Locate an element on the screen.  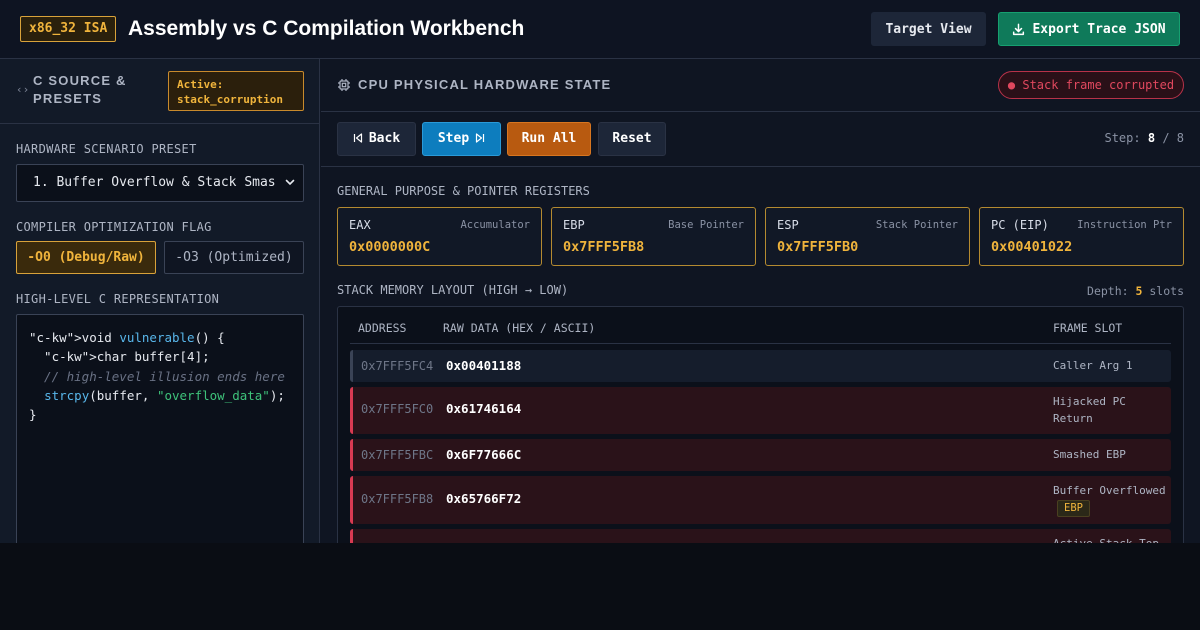
register-value: 0x00401022 is located at coordinates (1032, 247).